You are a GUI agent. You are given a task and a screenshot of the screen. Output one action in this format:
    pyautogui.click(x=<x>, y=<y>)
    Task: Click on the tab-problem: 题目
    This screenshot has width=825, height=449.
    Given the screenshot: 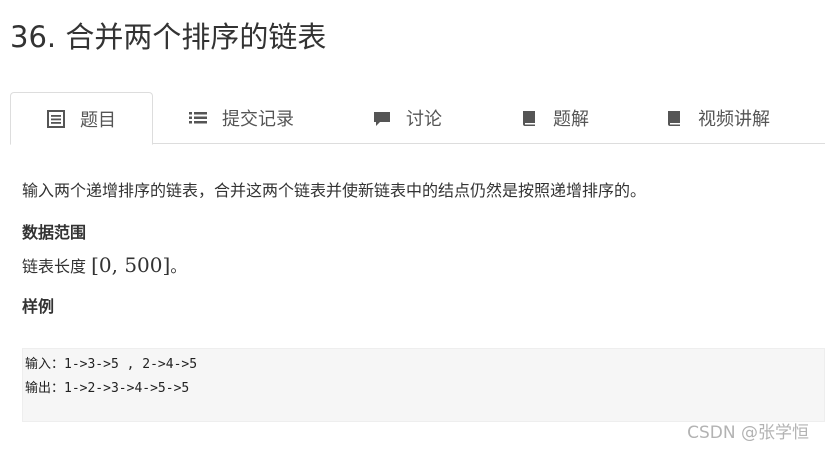 What is the action you would take?
    pyautogui.click(x=81, y=118)
    